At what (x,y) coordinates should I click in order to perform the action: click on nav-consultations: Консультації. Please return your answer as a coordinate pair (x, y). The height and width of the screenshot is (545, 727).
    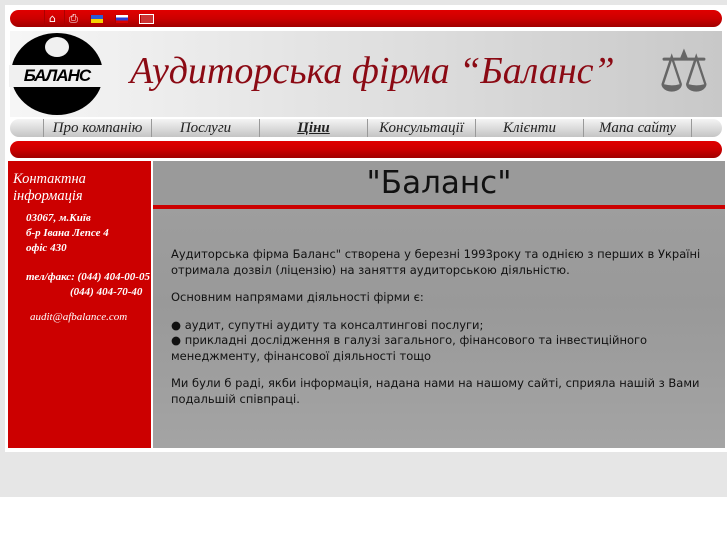
    Looking at the image, I should click on (422, 128).